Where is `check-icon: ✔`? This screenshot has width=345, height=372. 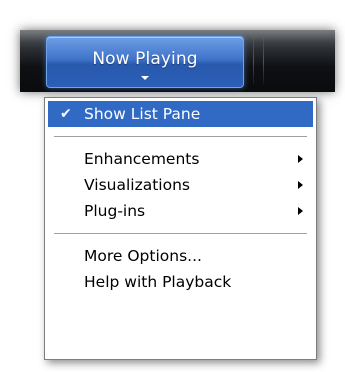 check-icon: ✔ is located at coordinates (66, 114).